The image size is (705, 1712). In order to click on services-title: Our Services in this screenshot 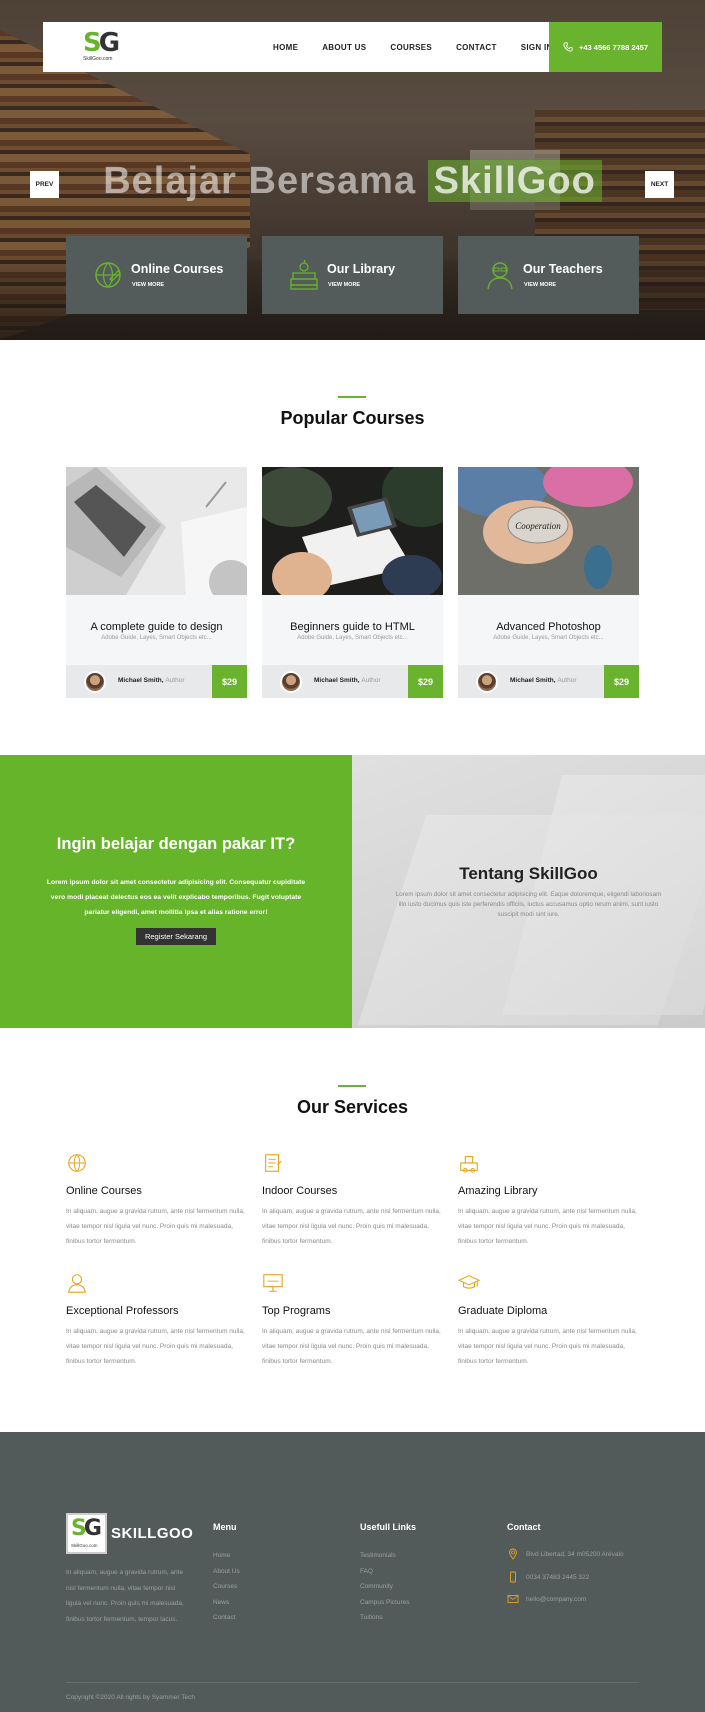, I will do `click(352, 1107)`.